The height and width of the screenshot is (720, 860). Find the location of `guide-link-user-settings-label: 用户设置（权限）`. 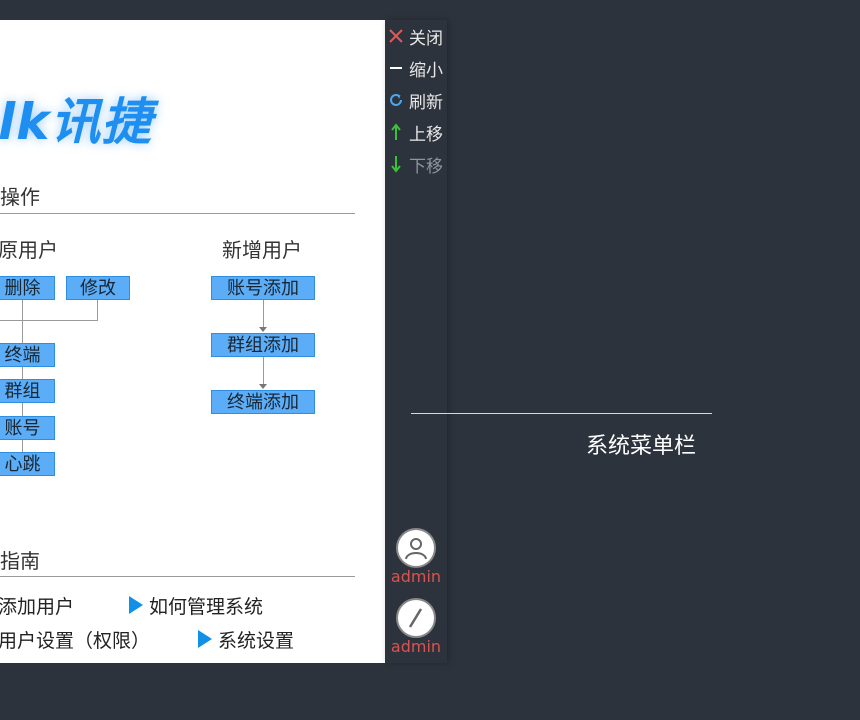

guide-link-user-settings-label: 用户设置（权限） is located at coordinates (75, 641).